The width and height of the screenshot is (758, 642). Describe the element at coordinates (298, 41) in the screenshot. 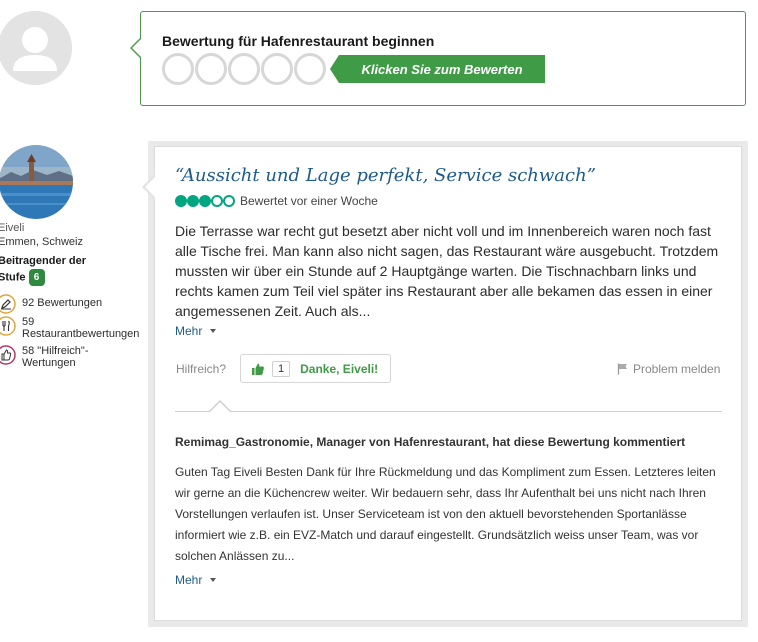

I see `write-review-title: Bewertung für Hafenrestaurant beginnen` at that location.